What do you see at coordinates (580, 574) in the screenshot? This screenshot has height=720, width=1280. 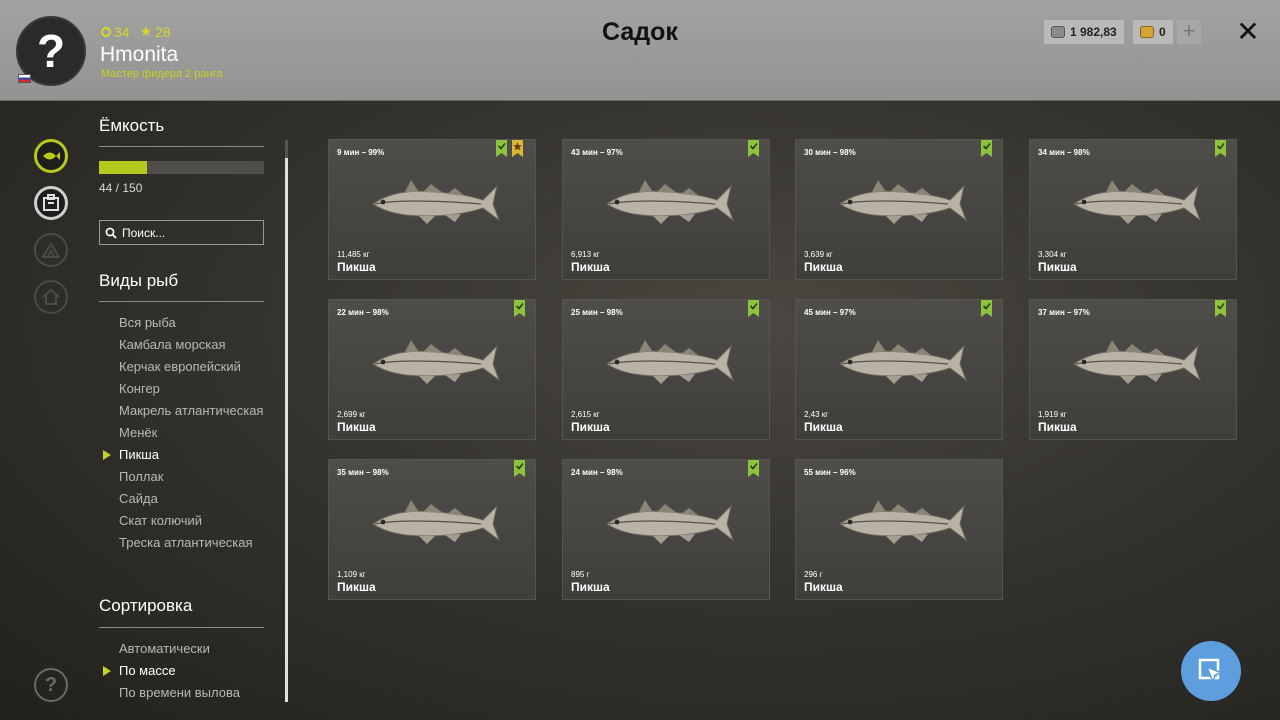 I see `fish-weight: 895 г` at bounding box center [580, 574].